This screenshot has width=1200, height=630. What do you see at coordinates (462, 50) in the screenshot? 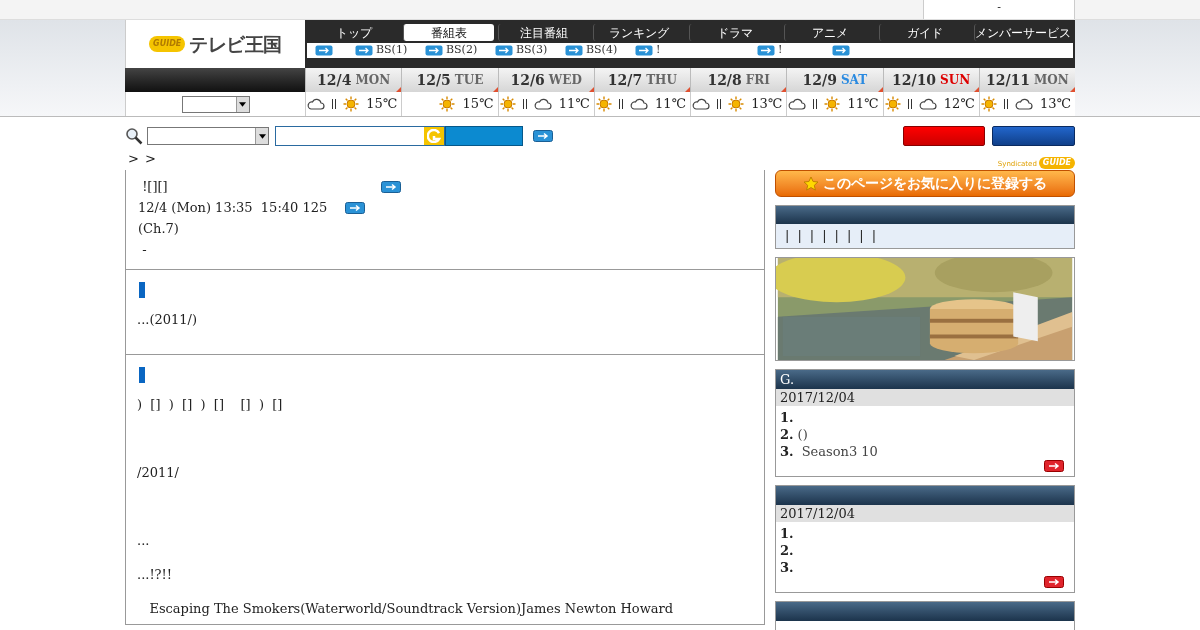
I see `subnav-link: BS(2)` at bounding box center [462, 50].